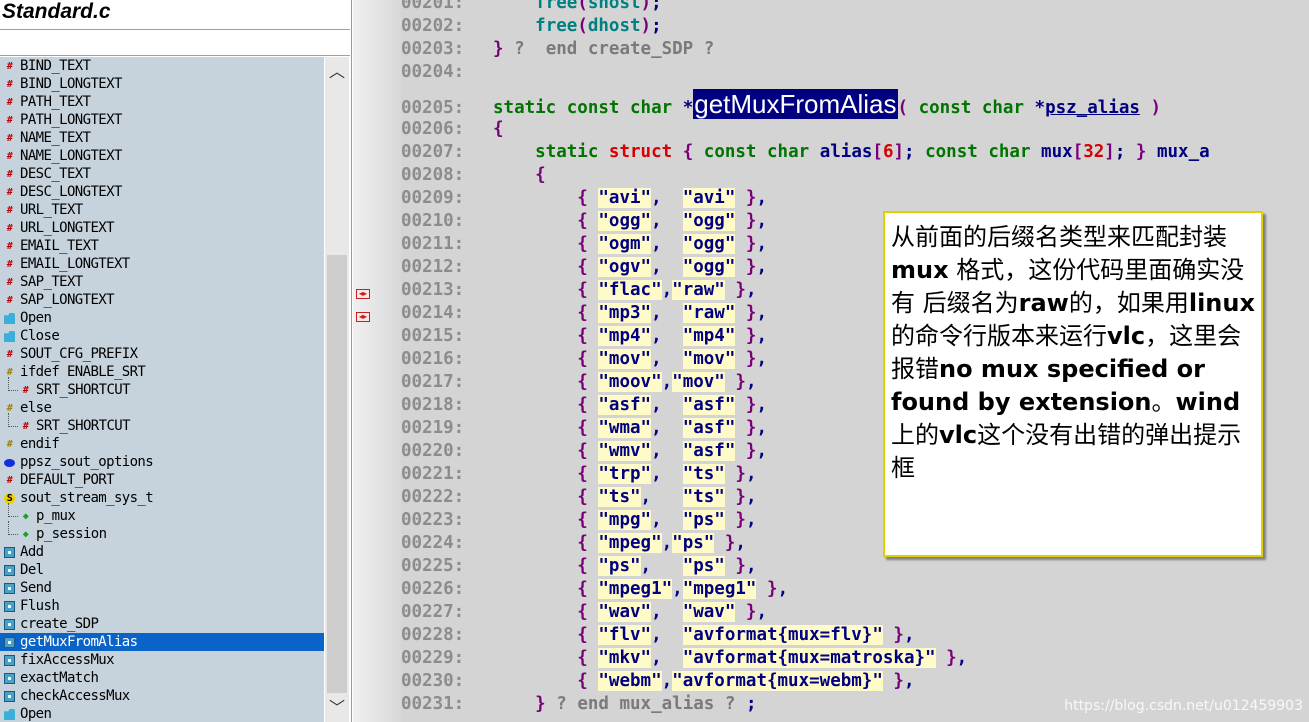 This screenshot has height=722, width=1309. I want to click on code-line: 00214: { "mp3", "raw" },, so click(584, 313).